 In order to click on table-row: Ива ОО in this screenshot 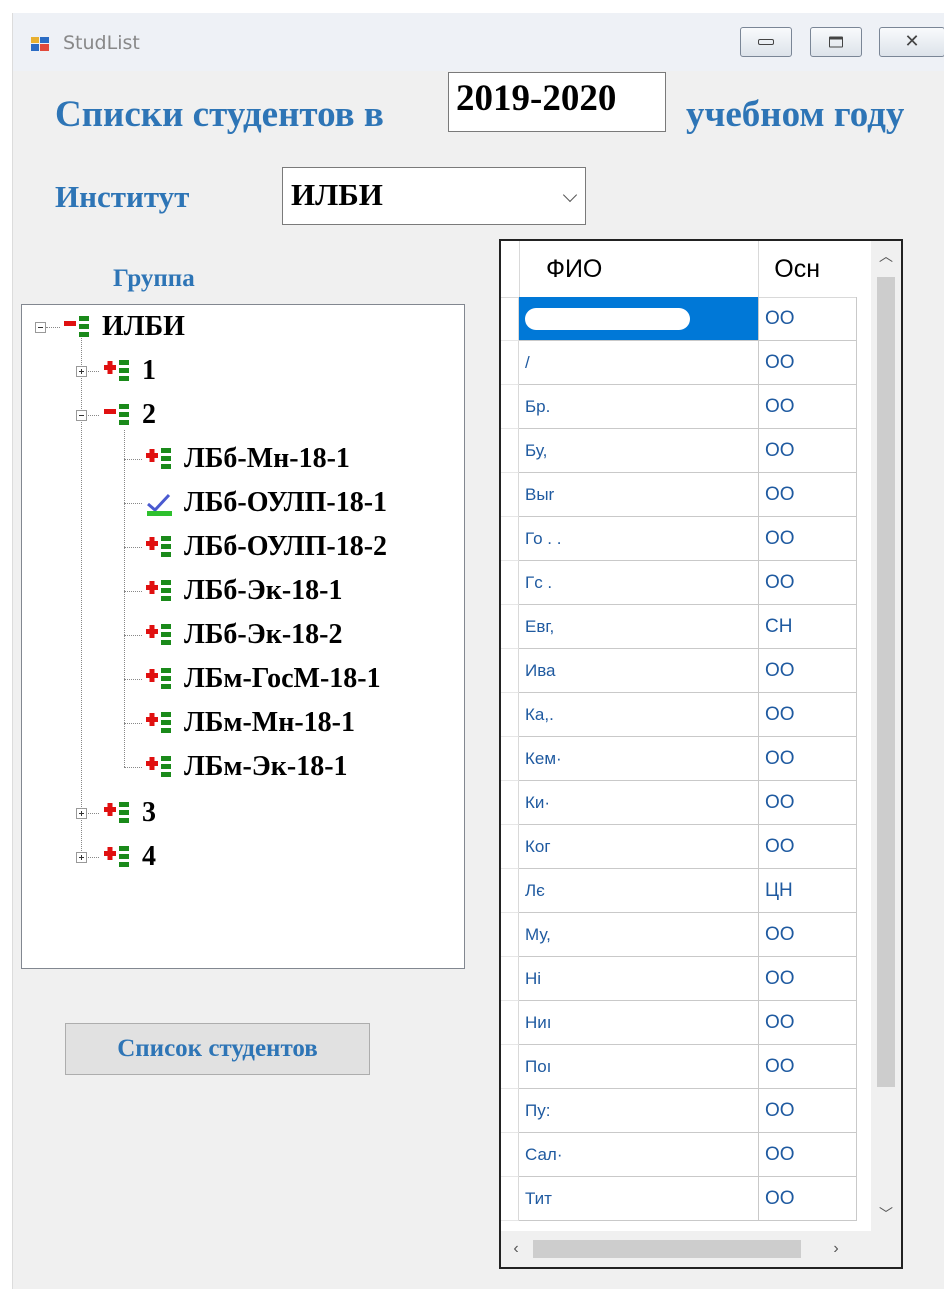, I will do `click(679, 671)`.